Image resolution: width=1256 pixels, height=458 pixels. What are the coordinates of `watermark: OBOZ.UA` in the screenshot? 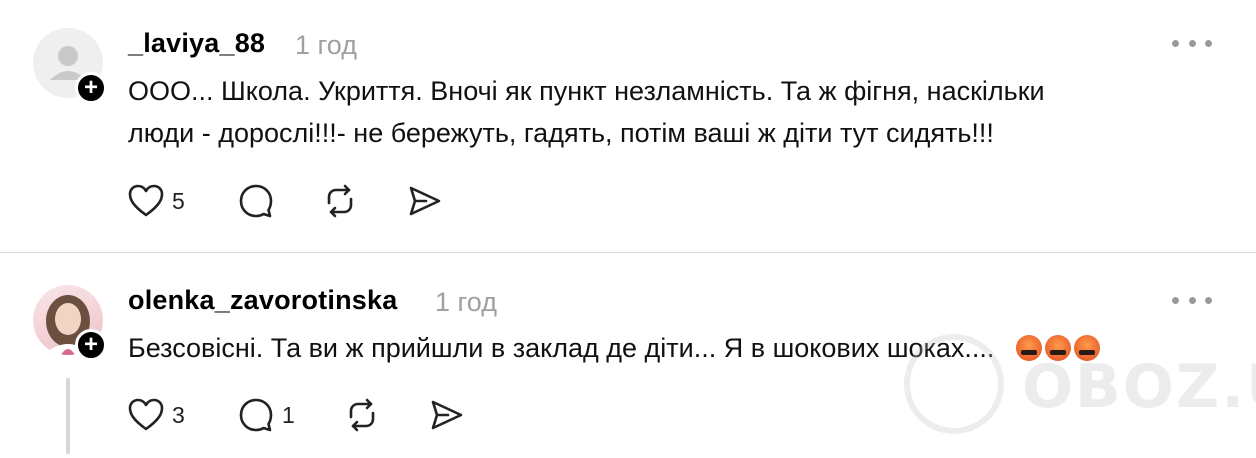 It's located at (1080, 384).